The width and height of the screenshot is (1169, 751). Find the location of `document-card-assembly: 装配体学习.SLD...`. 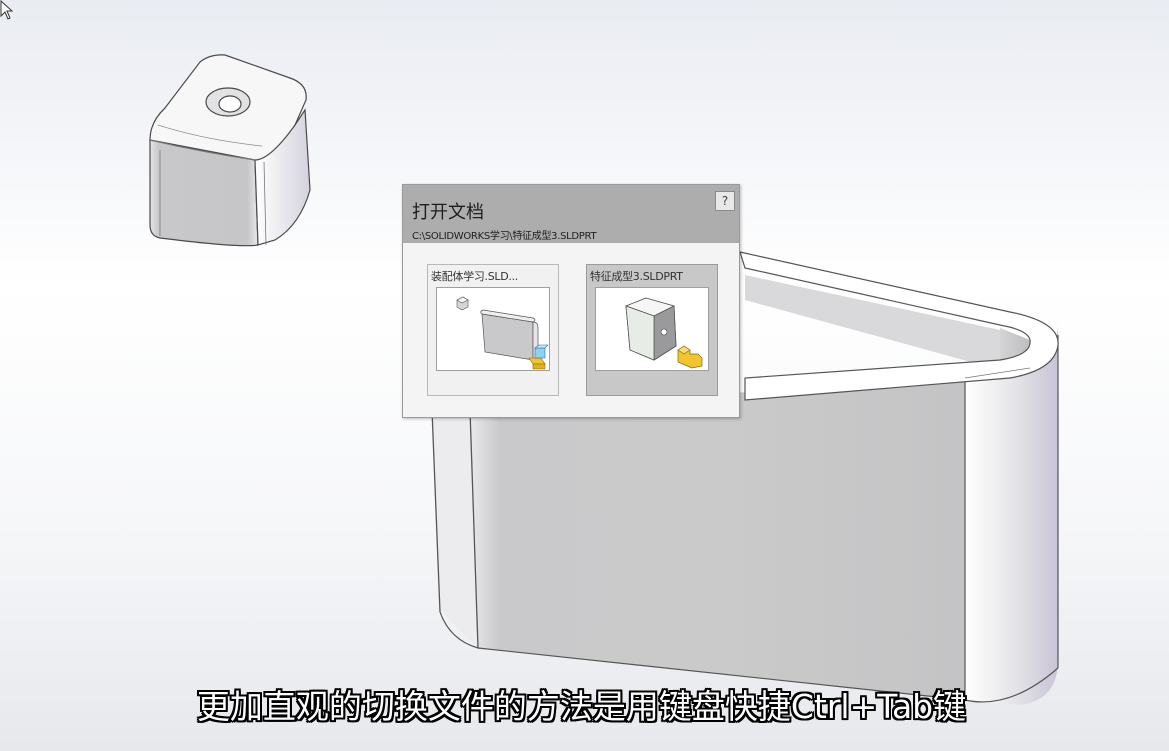

document-card-assembly: 装配体学习.SLD... is located at coordinates (493, 330).